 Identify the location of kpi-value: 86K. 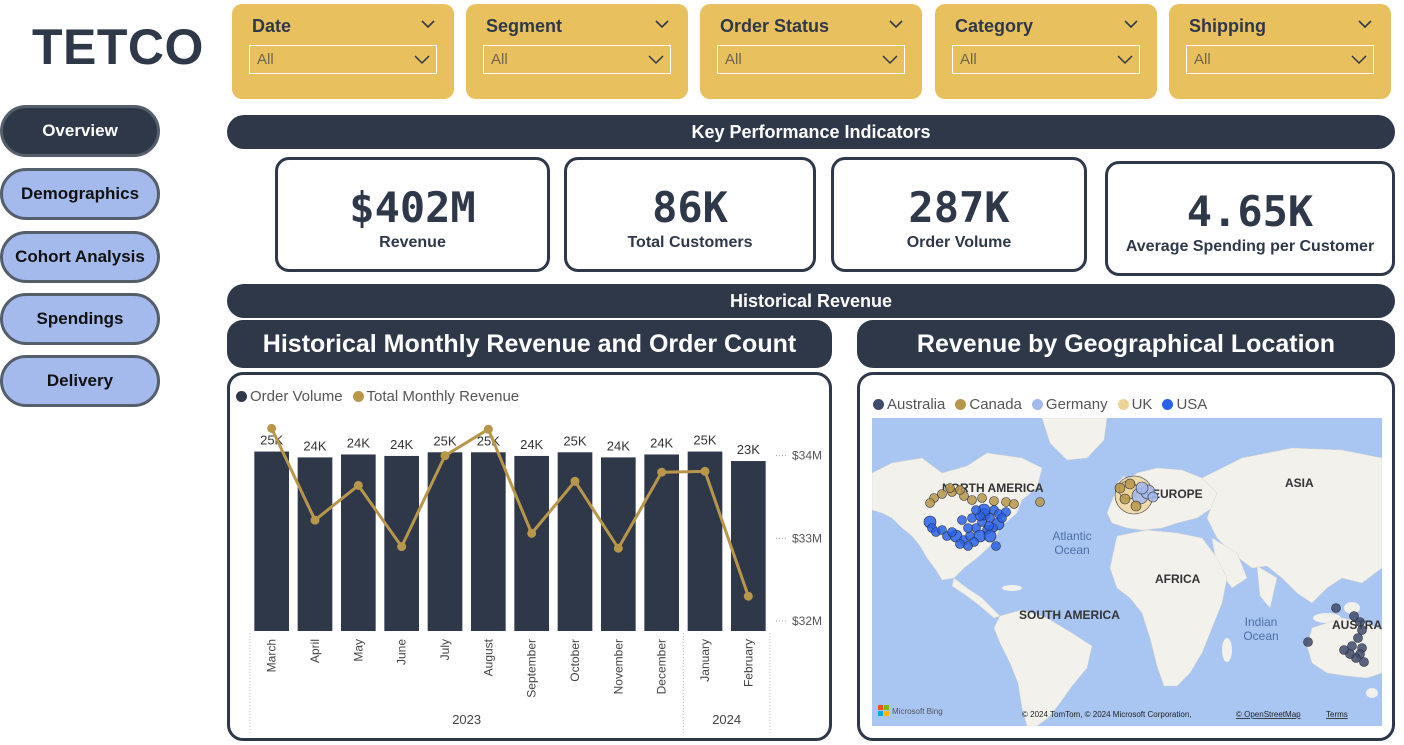
(690, 207).